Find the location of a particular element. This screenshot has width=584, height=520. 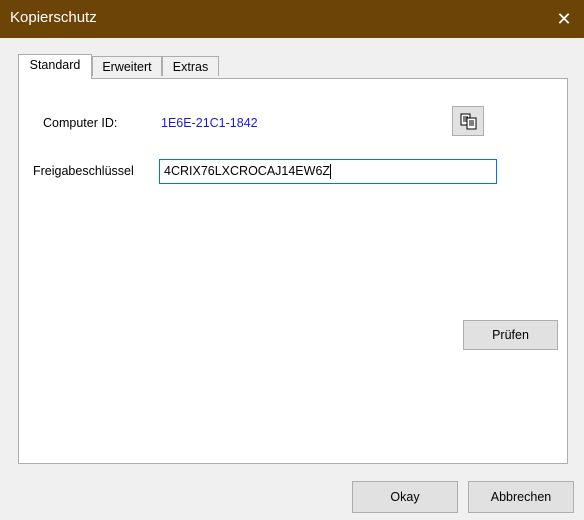

copy-button is located at coordinates (468, 121).